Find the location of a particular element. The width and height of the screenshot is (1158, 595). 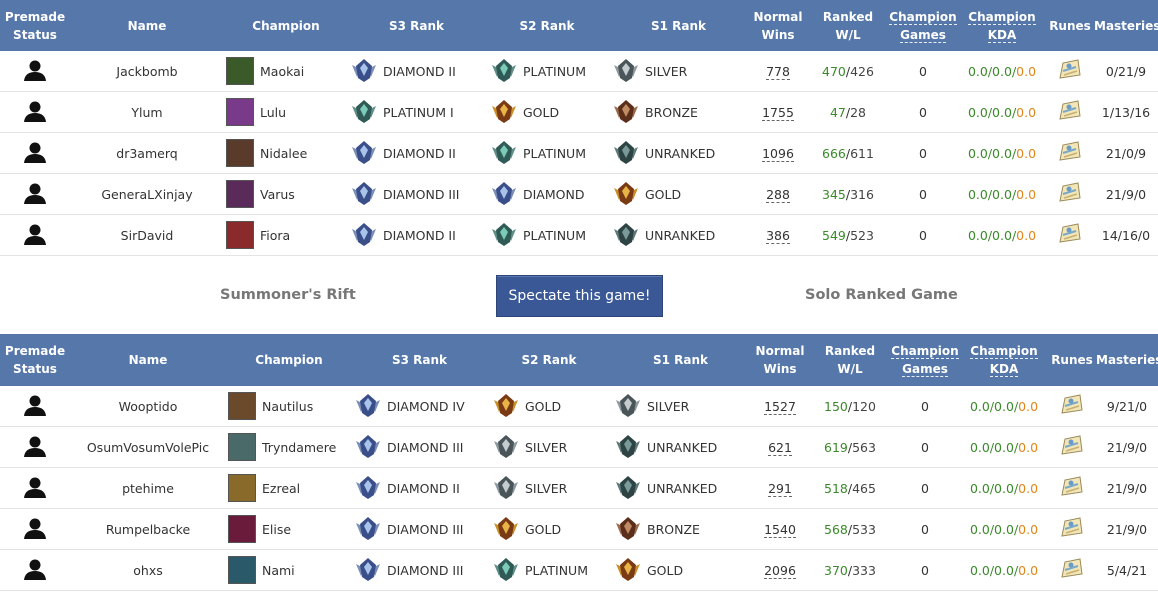

ranked-wins: 370 is located at coordinates (836, 570).